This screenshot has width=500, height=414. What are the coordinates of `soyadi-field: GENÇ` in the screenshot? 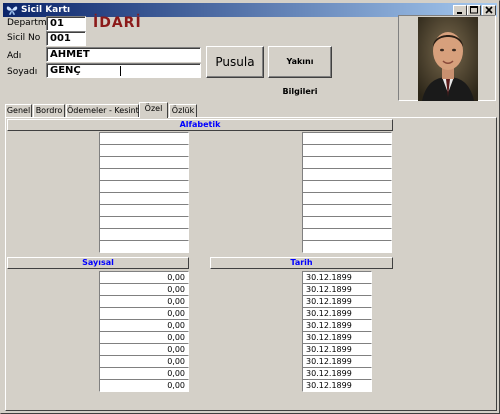 It's located at (123, 70).